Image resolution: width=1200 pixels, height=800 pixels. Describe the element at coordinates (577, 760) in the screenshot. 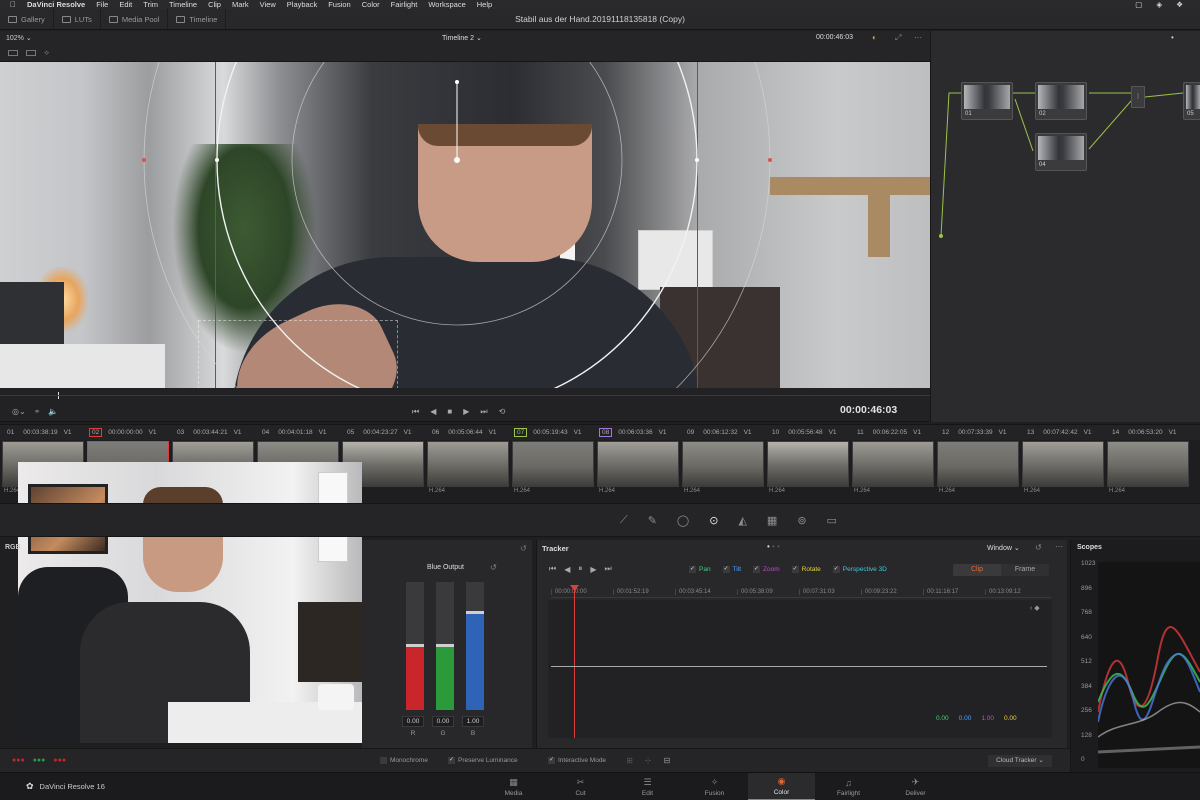

I see `interactive-mode-checkbox: ✓ Interactive Mode` at that location.